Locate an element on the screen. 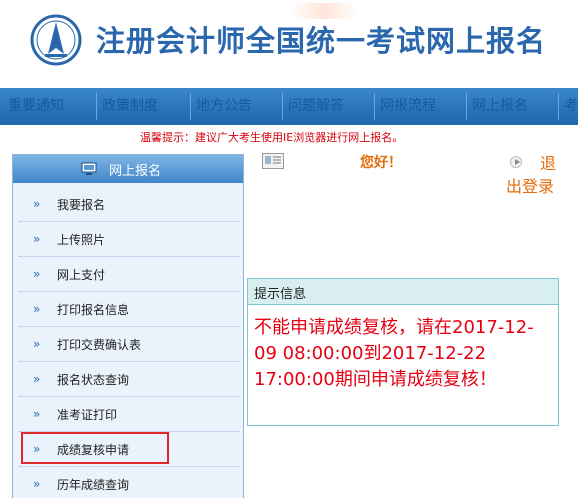 Image resolution: width=578 pixels, height=498 pixels. logout-arrow-icon is located at coordinates (516, 162).